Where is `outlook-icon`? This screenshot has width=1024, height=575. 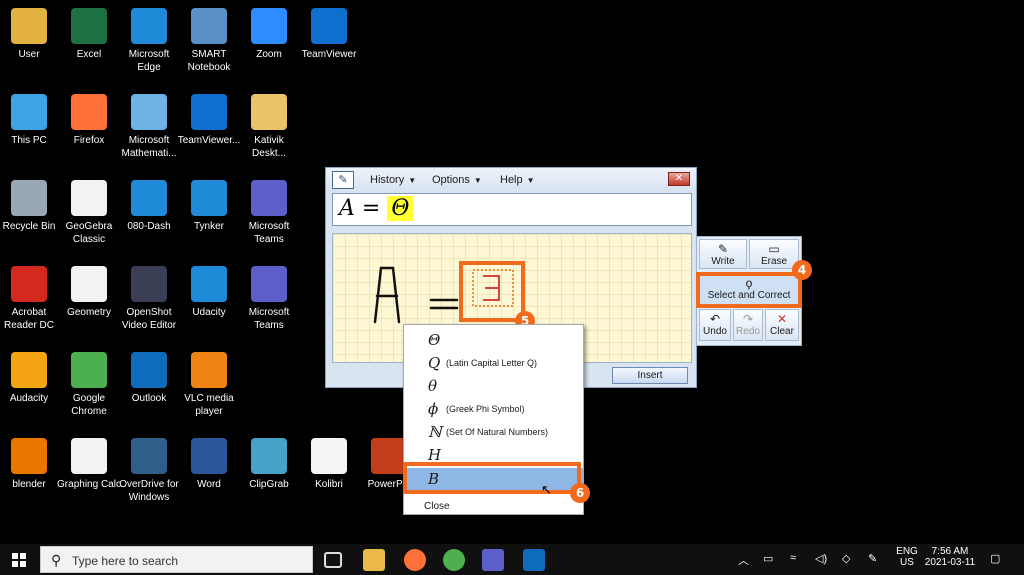 outlook-icon is located at coordinates (534, 560).